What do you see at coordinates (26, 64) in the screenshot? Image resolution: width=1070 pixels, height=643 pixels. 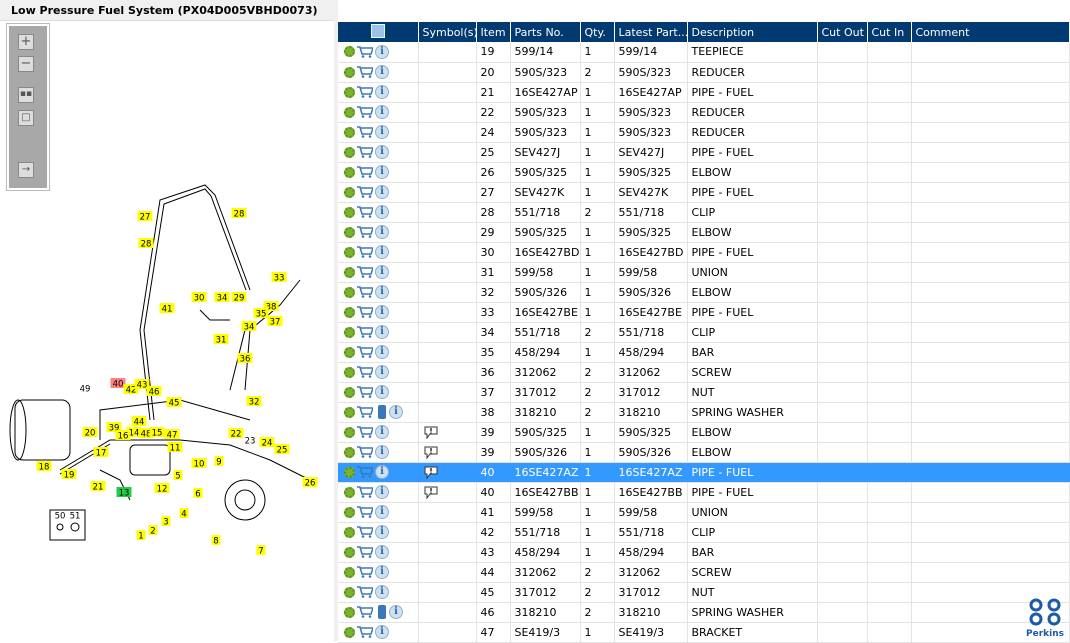 I see `zoom-out-button: −` at bounding box center [26, 64].